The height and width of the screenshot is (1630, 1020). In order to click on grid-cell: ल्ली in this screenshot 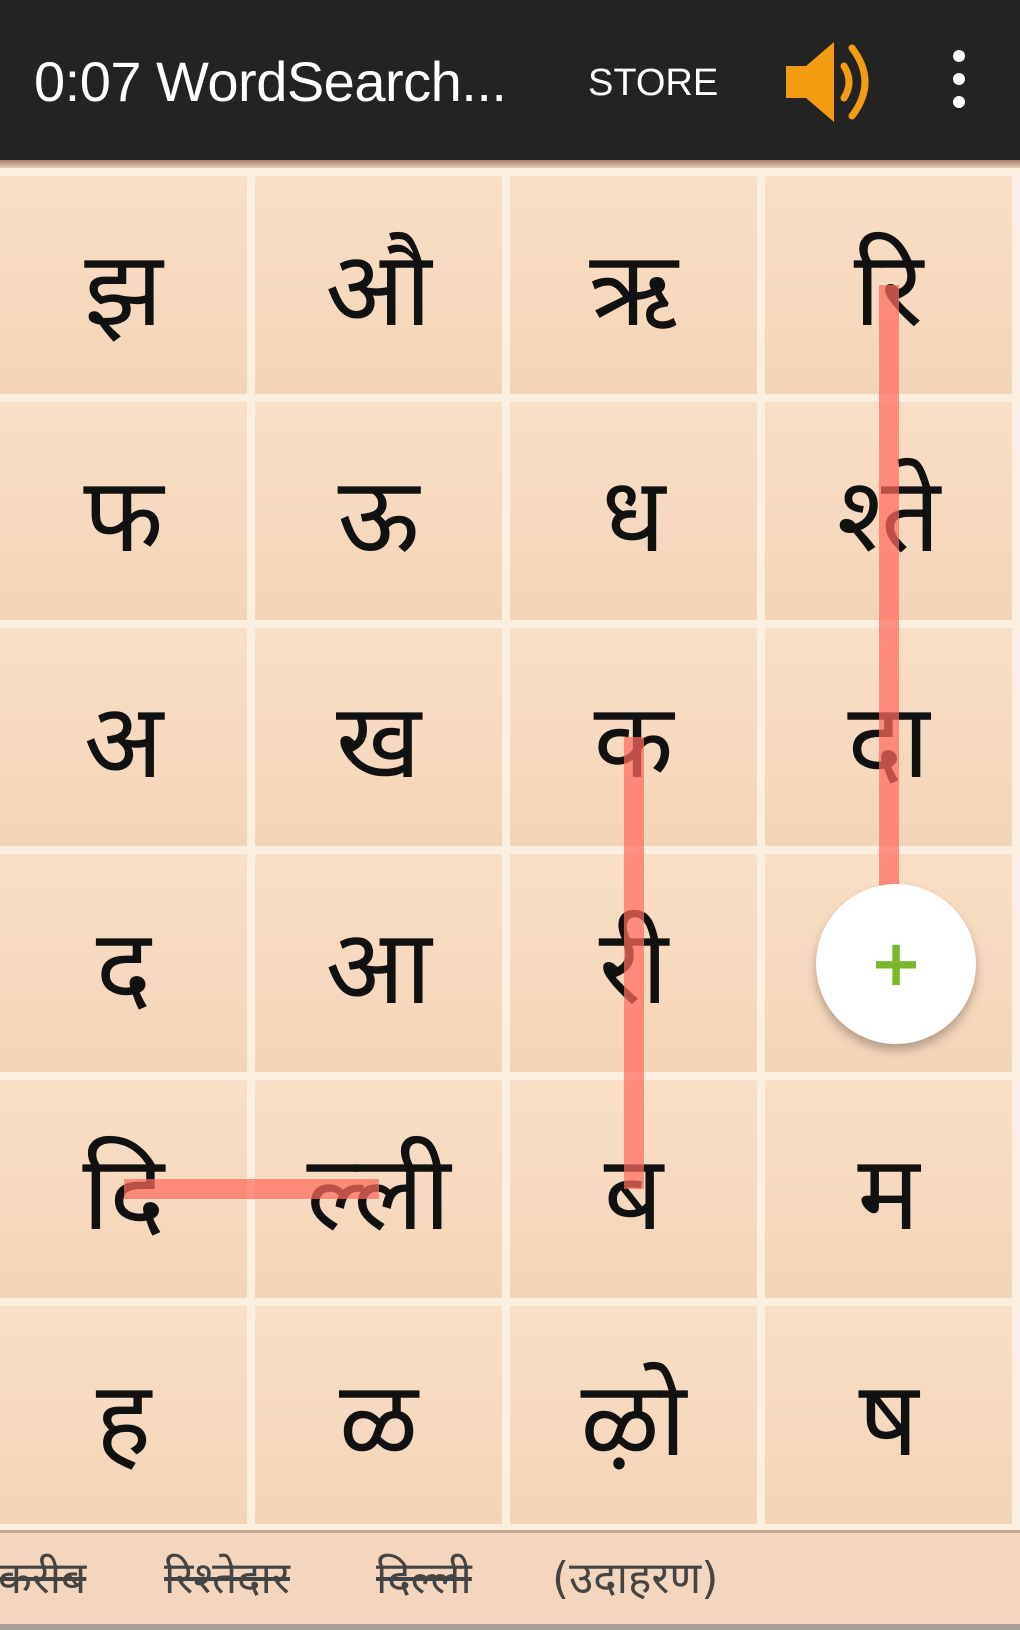, I will do `click(378, 1189)`.